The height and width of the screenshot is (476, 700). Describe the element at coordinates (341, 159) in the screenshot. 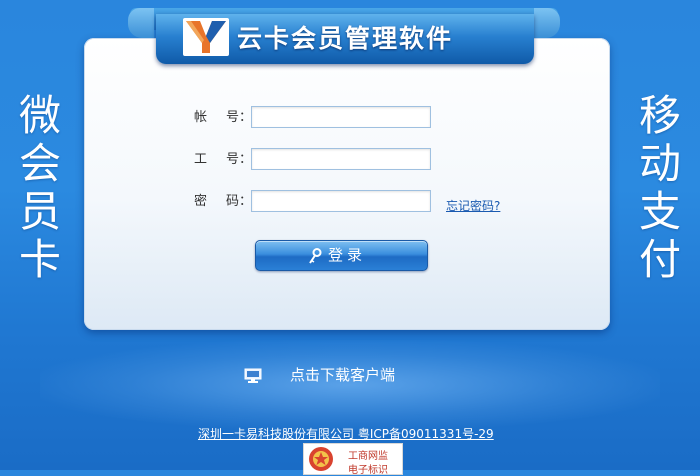

I see `staff-input` at that location.